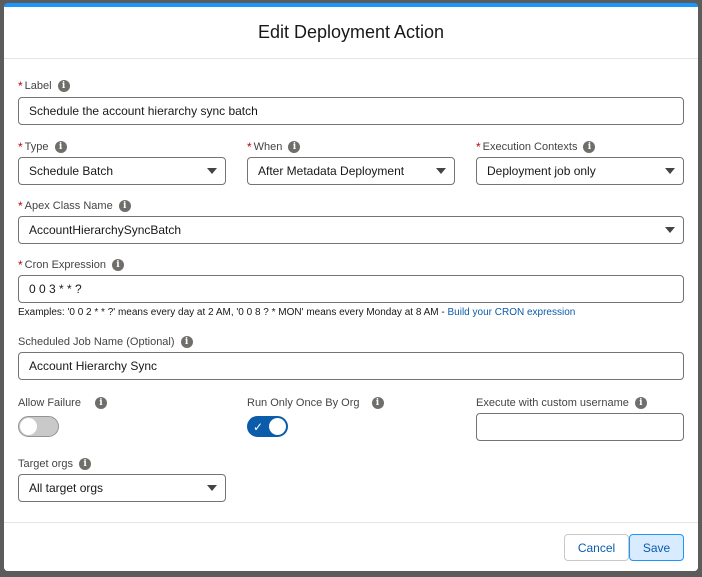 The image size is (702, 577). I want to click on run-once-label-text: Run Only Once By Org, so click(303, 403).